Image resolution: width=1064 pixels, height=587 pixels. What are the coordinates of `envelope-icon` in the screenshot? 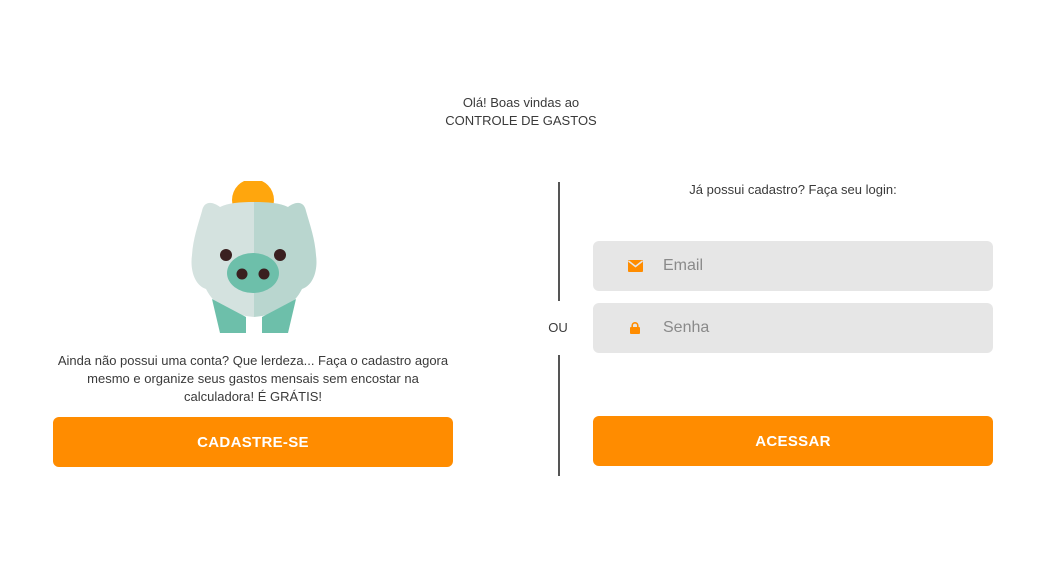 It's located at (635, 266).